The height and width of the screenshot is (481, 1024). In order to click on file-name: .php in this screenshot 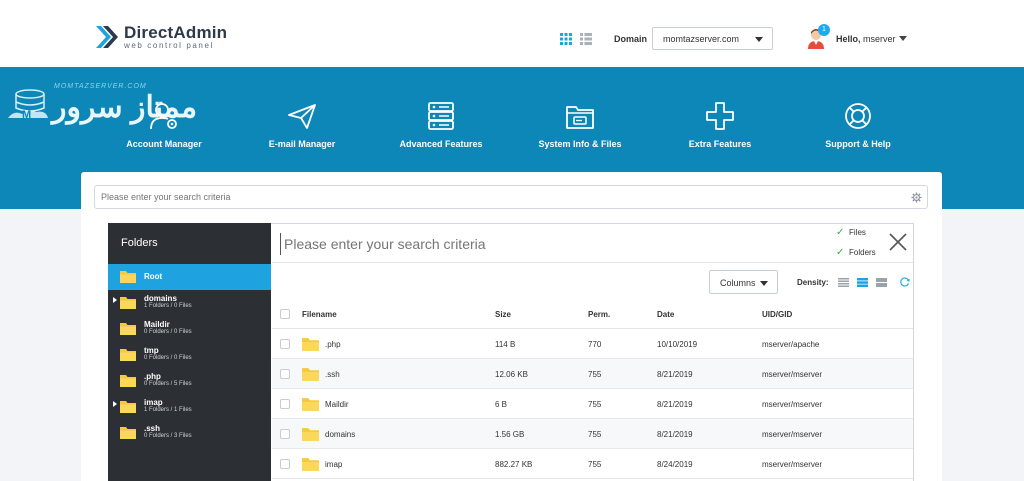, I will do `click(333, 344)`.